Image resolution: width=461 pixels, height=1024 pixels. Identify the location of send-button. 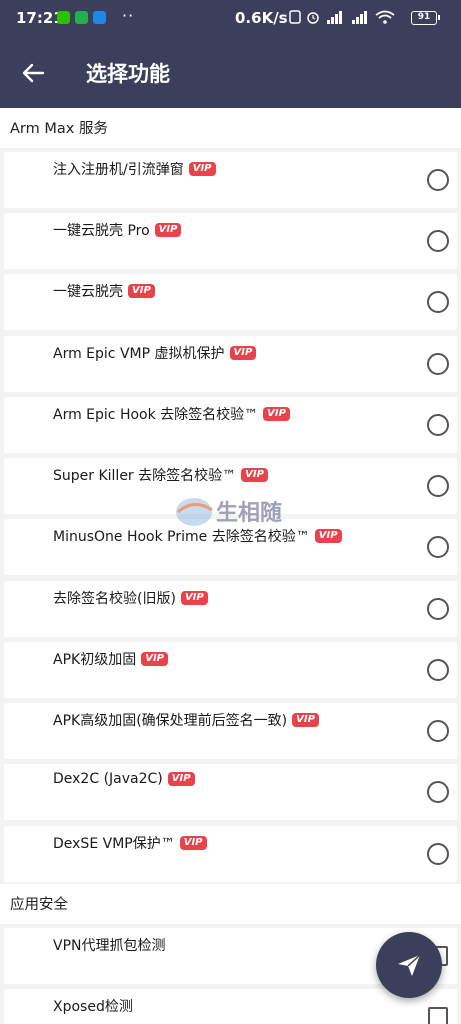
(409, 965).